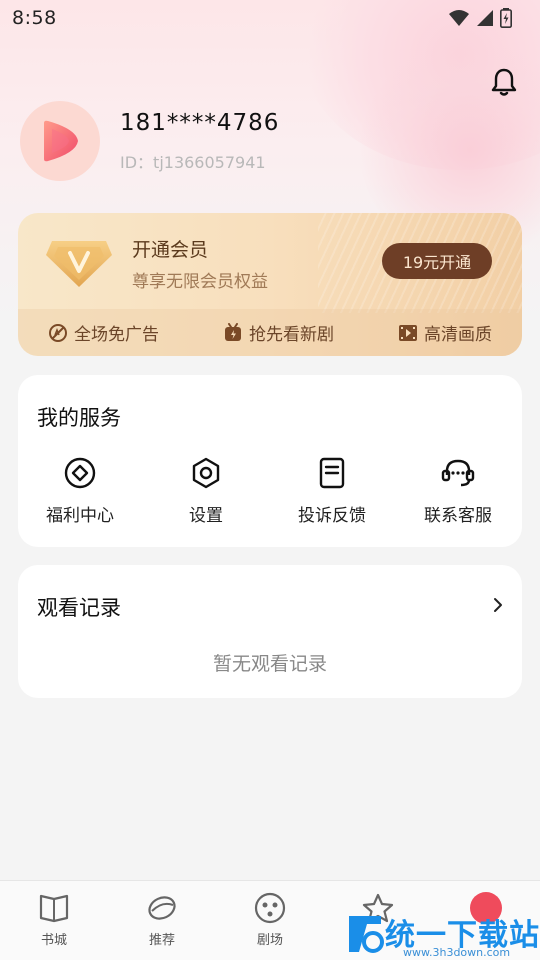 The width and height of the screenshot is (540, 960). Describe the element at coordinates (161, 940) in the screenshot. I see `nav-label: 推荐` at that location.